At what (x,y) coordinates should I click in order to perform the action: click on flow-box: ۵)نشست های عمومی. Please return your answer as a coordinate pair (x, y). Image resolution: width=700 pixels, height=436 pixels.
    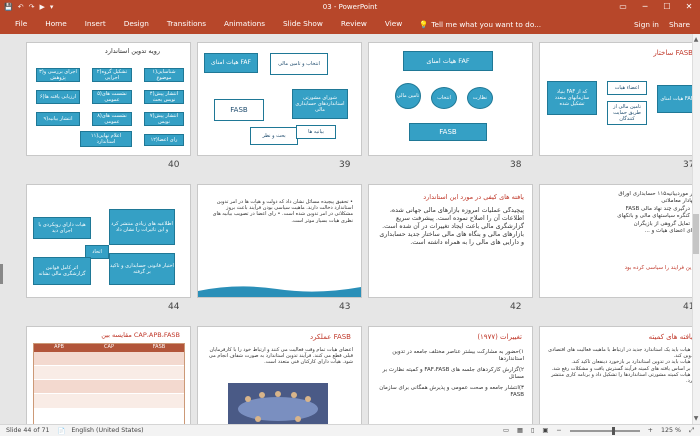
    Looking at the image, I should click on (112, 97).